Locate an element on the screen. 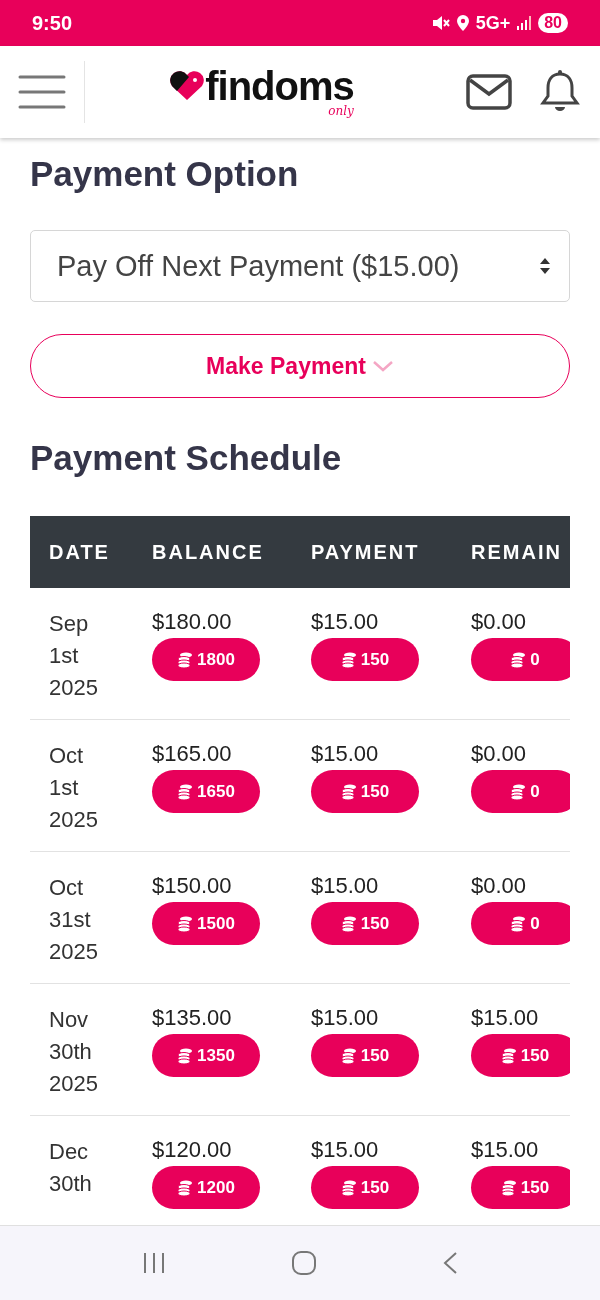  logo-text: findoms is located at coordinates (279, 86).